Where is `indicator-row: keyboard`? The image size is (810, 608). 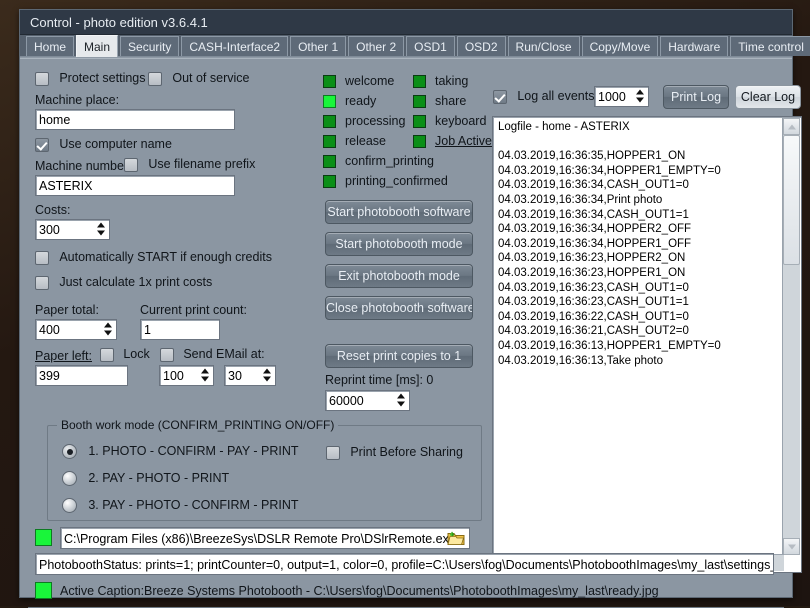
indicator-row: keyboard is located at coordinates (452, 121).